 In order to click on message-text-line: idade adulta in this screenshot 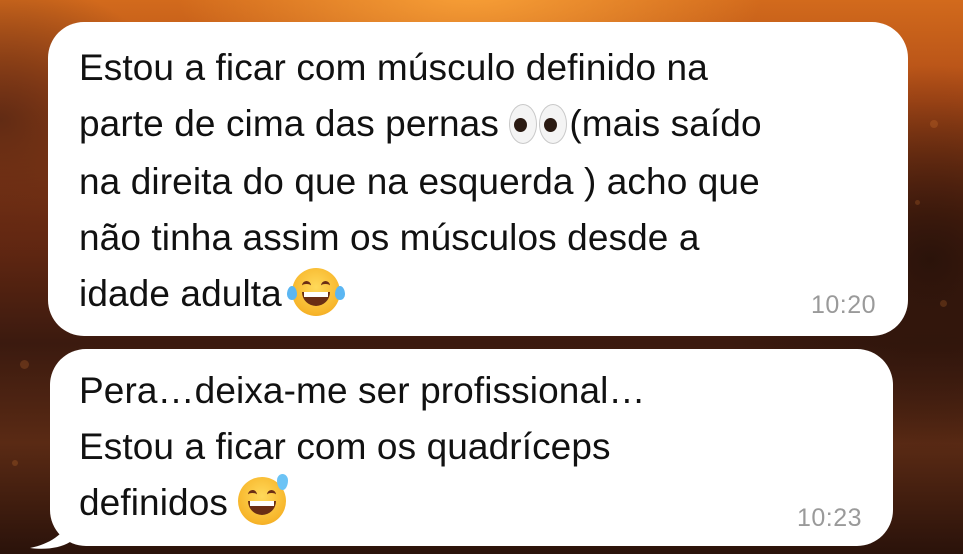, I will do `click(478, 294)`.